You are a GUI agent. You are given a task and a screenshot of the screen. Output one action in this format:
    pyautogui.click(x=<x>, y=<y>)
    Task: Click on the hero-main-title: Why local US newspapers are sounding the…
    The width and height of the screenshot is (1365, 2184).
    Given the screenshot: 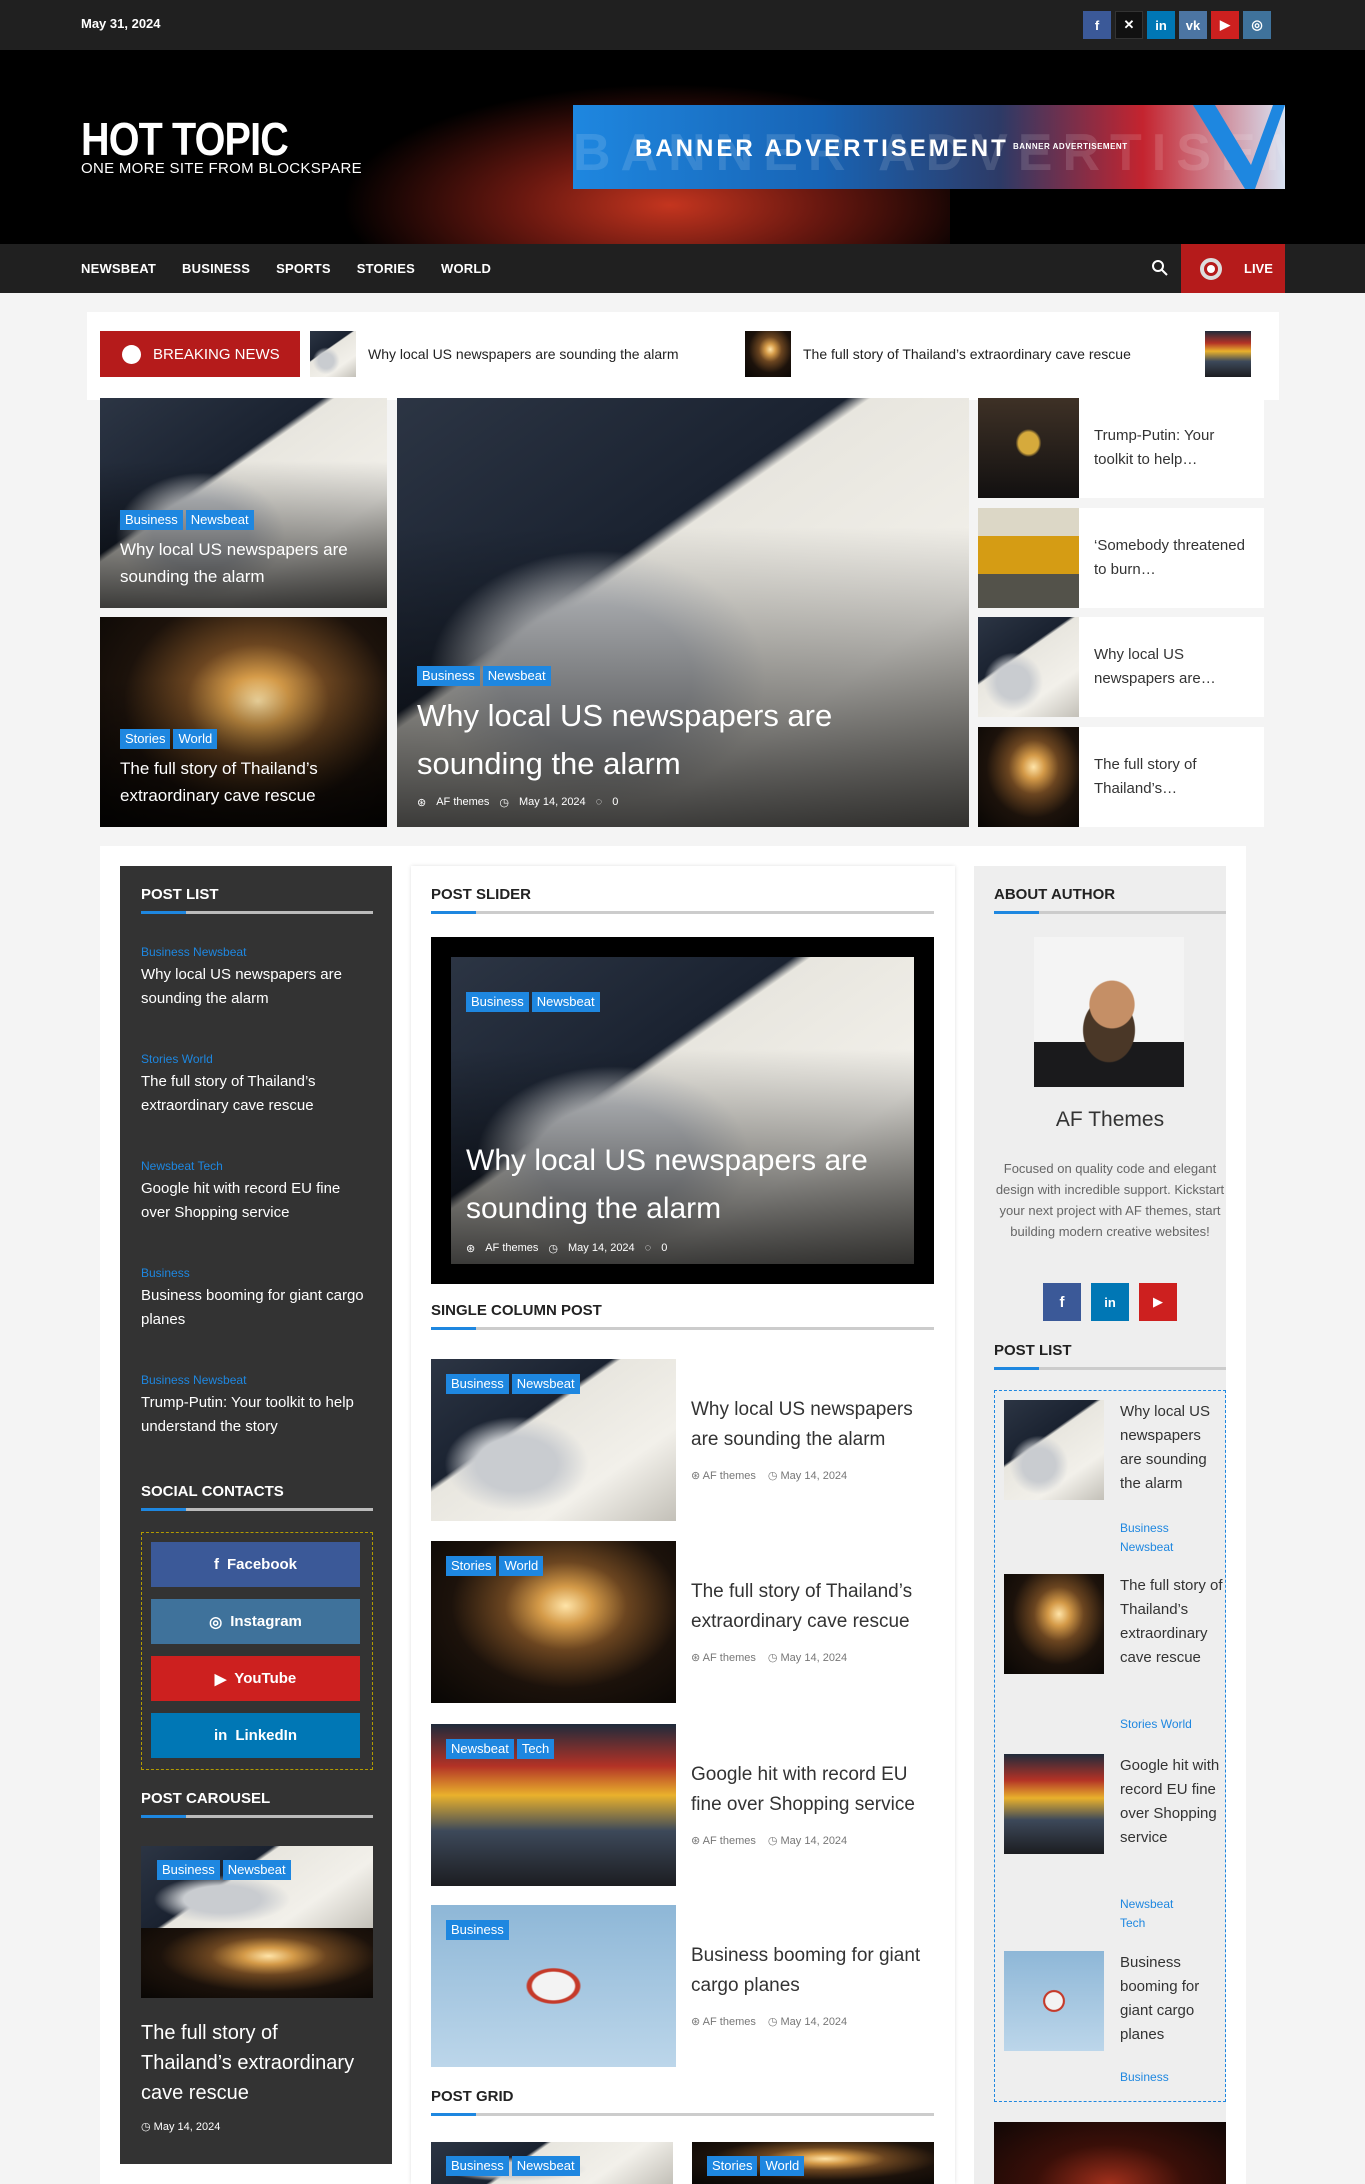 What is the action you would take?
    pyautogui.click(x=683, y=740)
    